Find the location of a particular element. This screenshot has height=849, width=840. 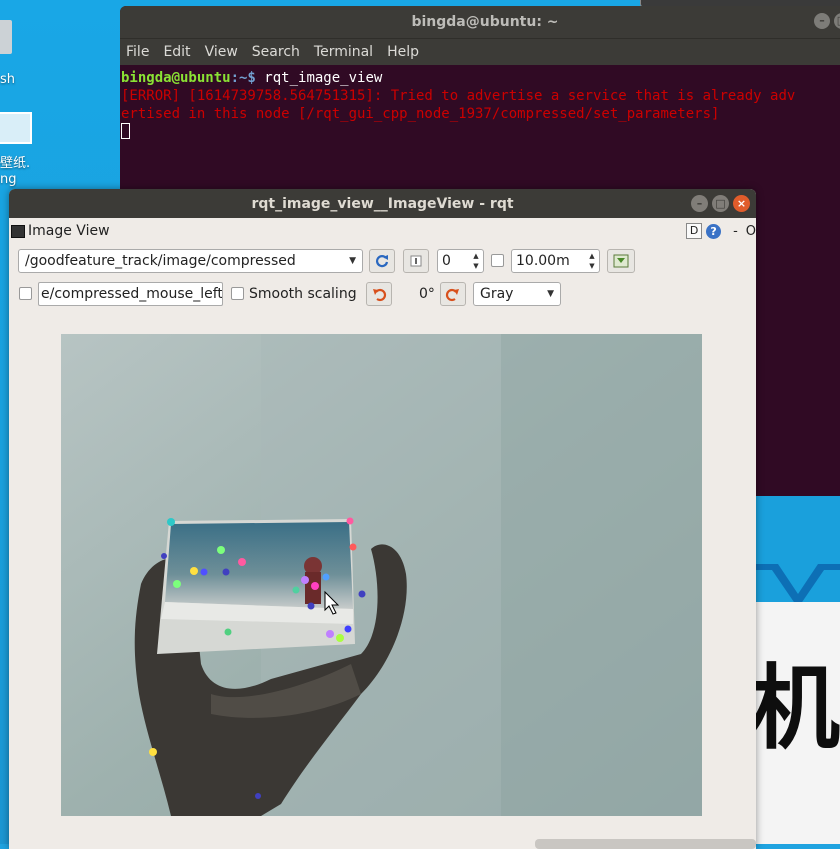

rotate-left-button is located at coordinates (379, 294).